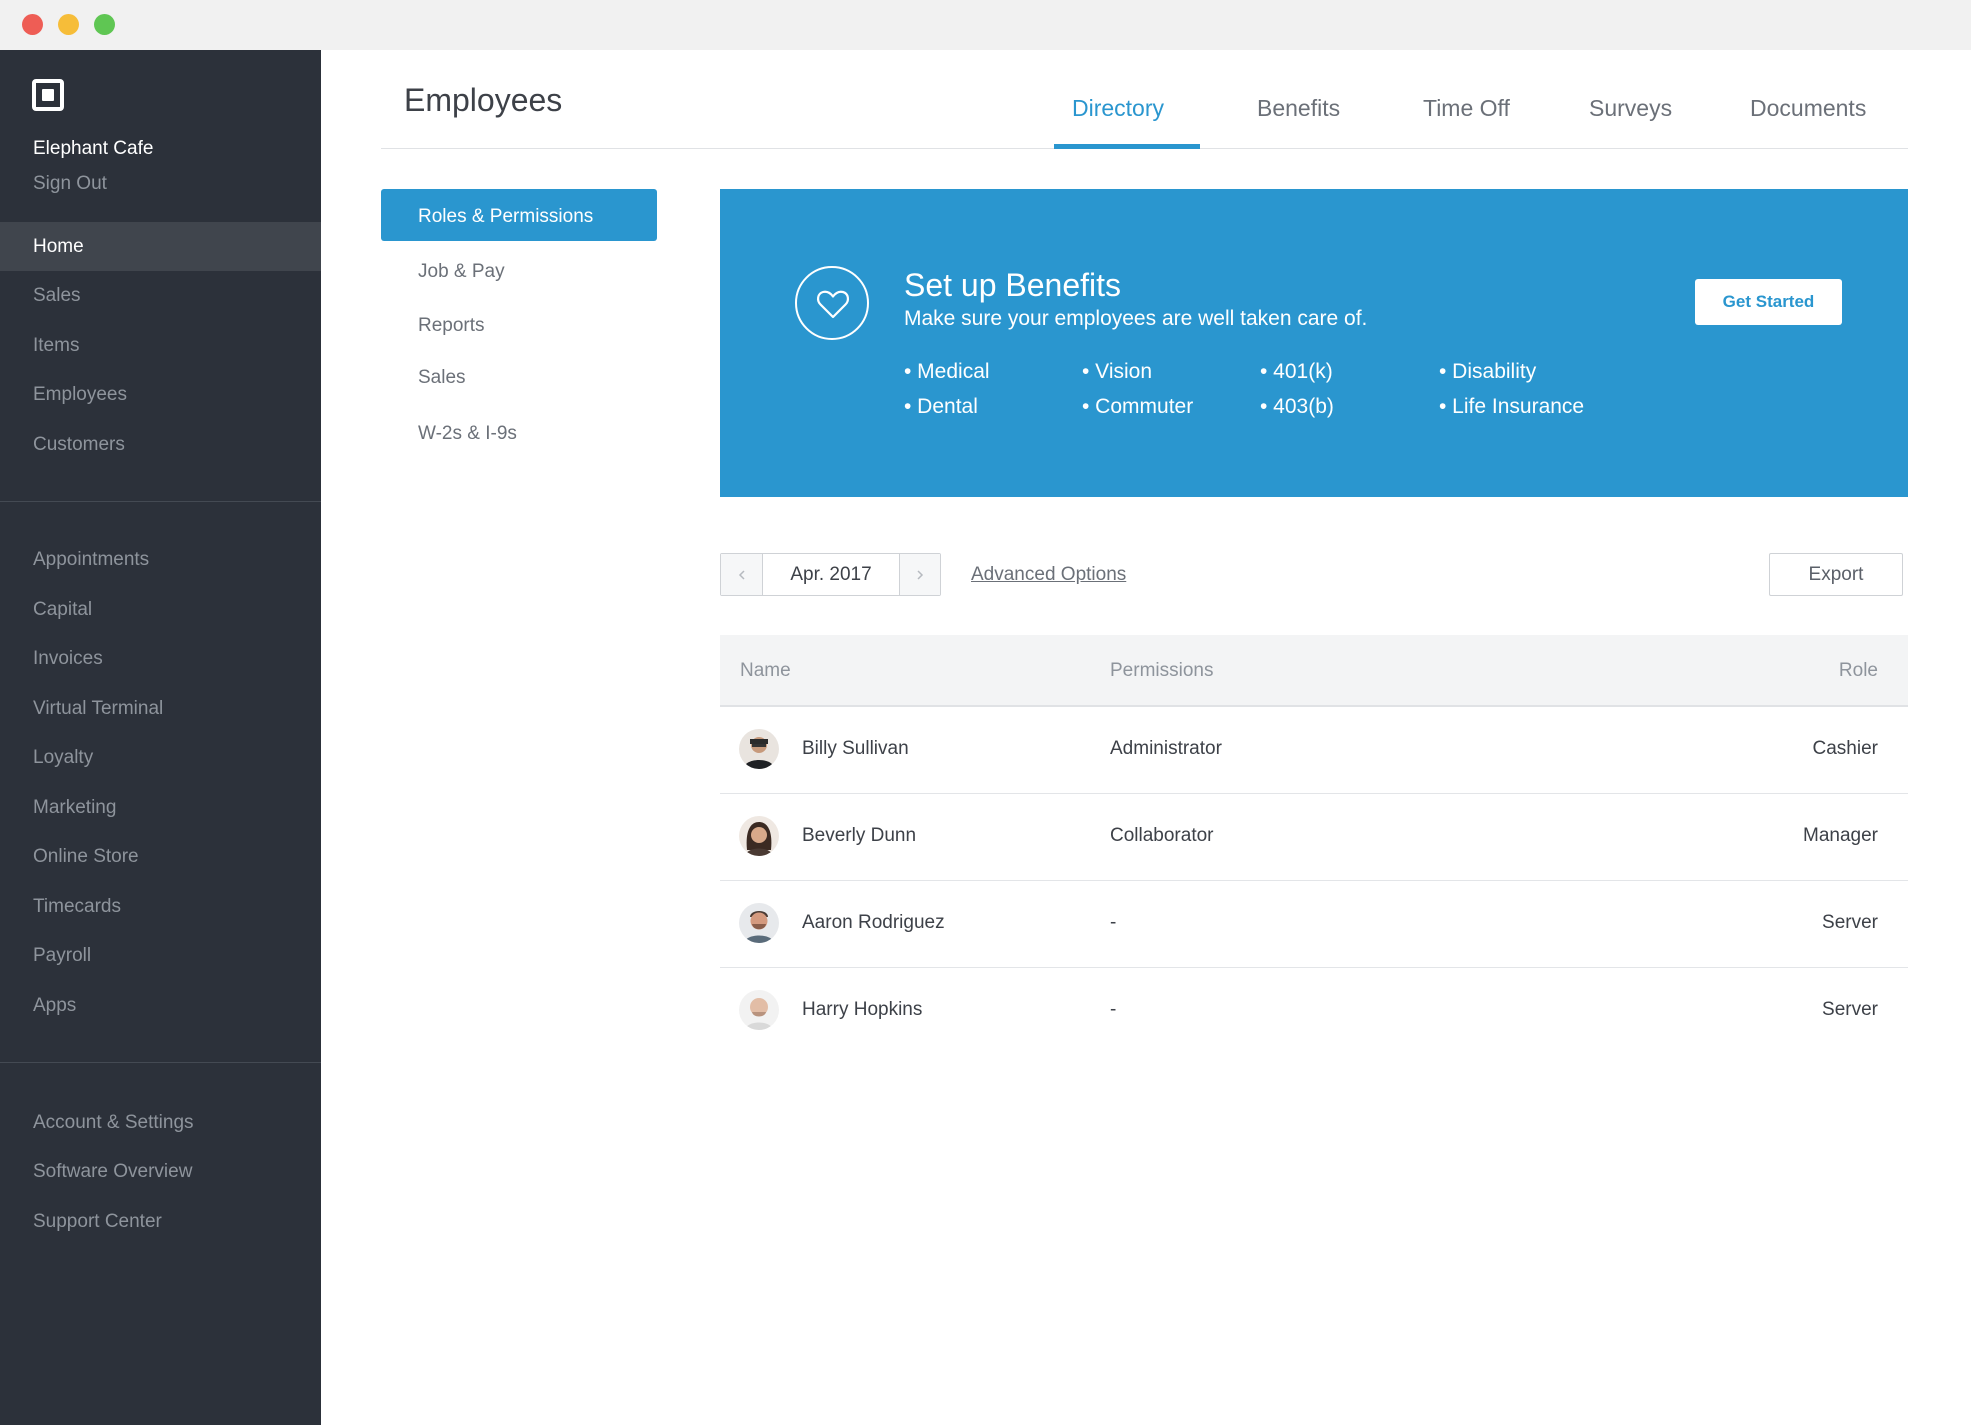 Image resolution: width=1971 pixels, height=1425 pixels. I want to click on business-name: Elephant Cafe, so click(93, 148).